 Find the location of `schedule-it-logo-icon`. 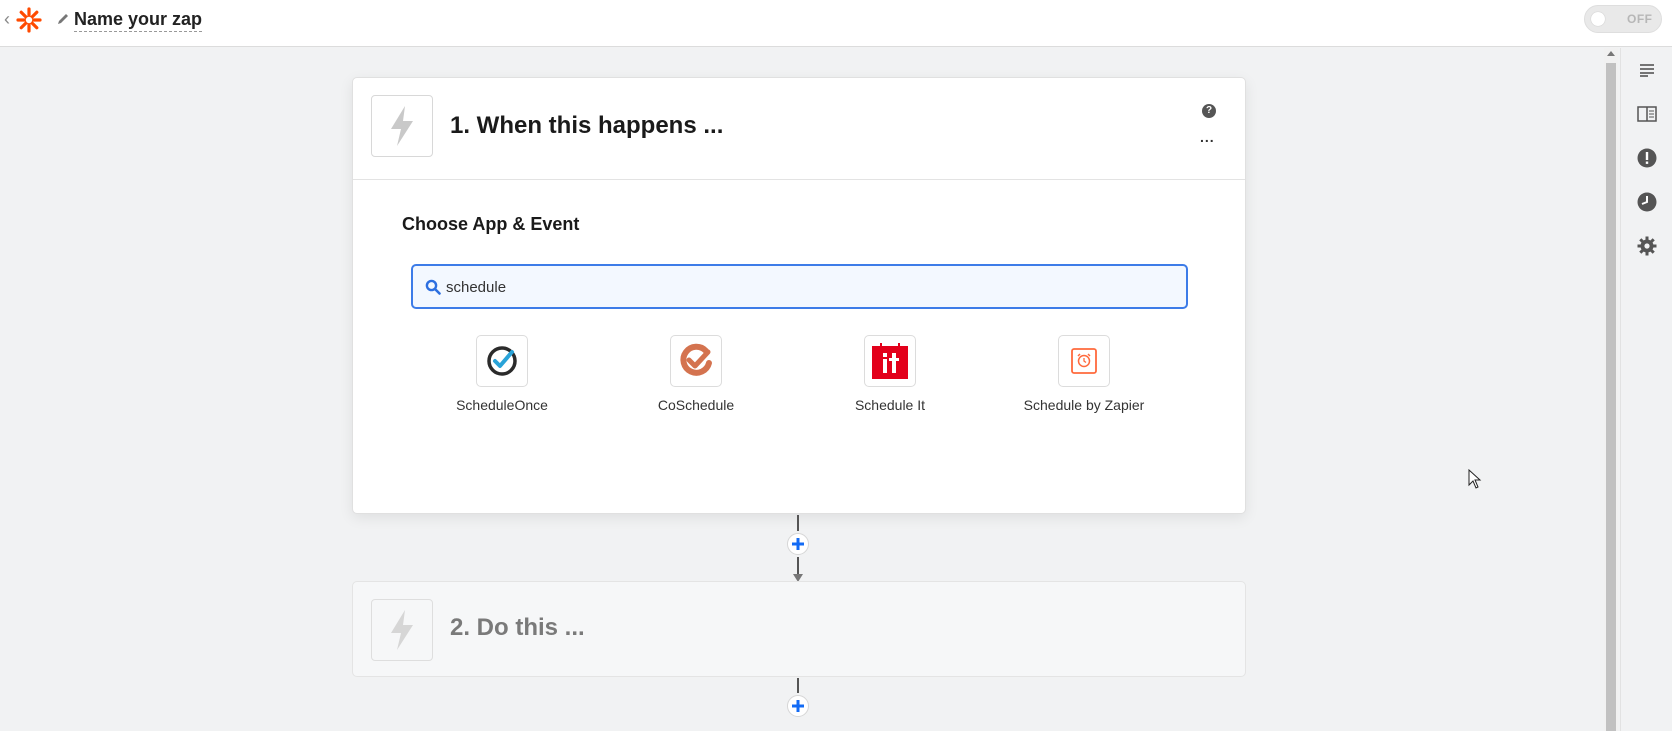

schedule-it-logo-icon is located at coordinates (890, 361).